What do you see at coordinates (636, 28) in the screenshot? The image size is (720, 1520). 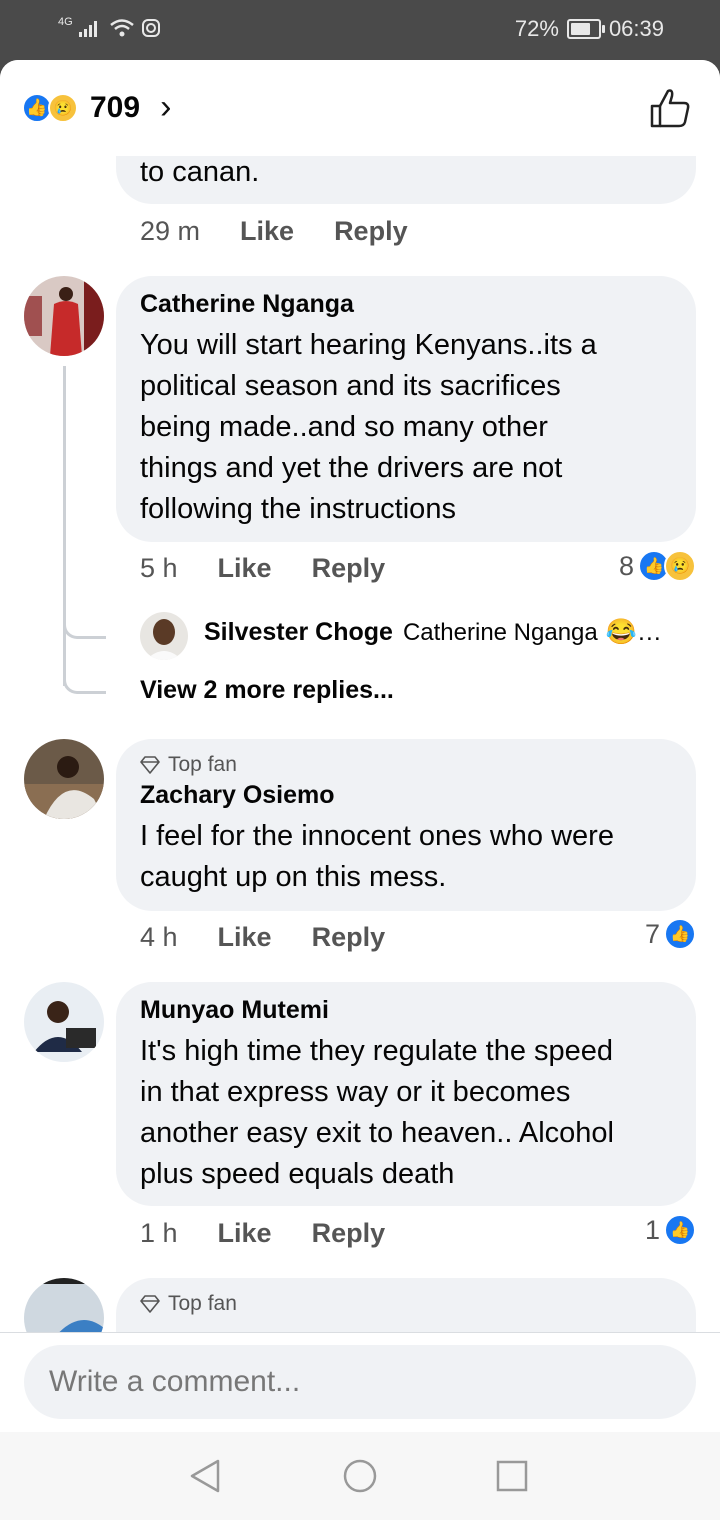 I see `clock: 06:39` at bounding box center [636, 28].